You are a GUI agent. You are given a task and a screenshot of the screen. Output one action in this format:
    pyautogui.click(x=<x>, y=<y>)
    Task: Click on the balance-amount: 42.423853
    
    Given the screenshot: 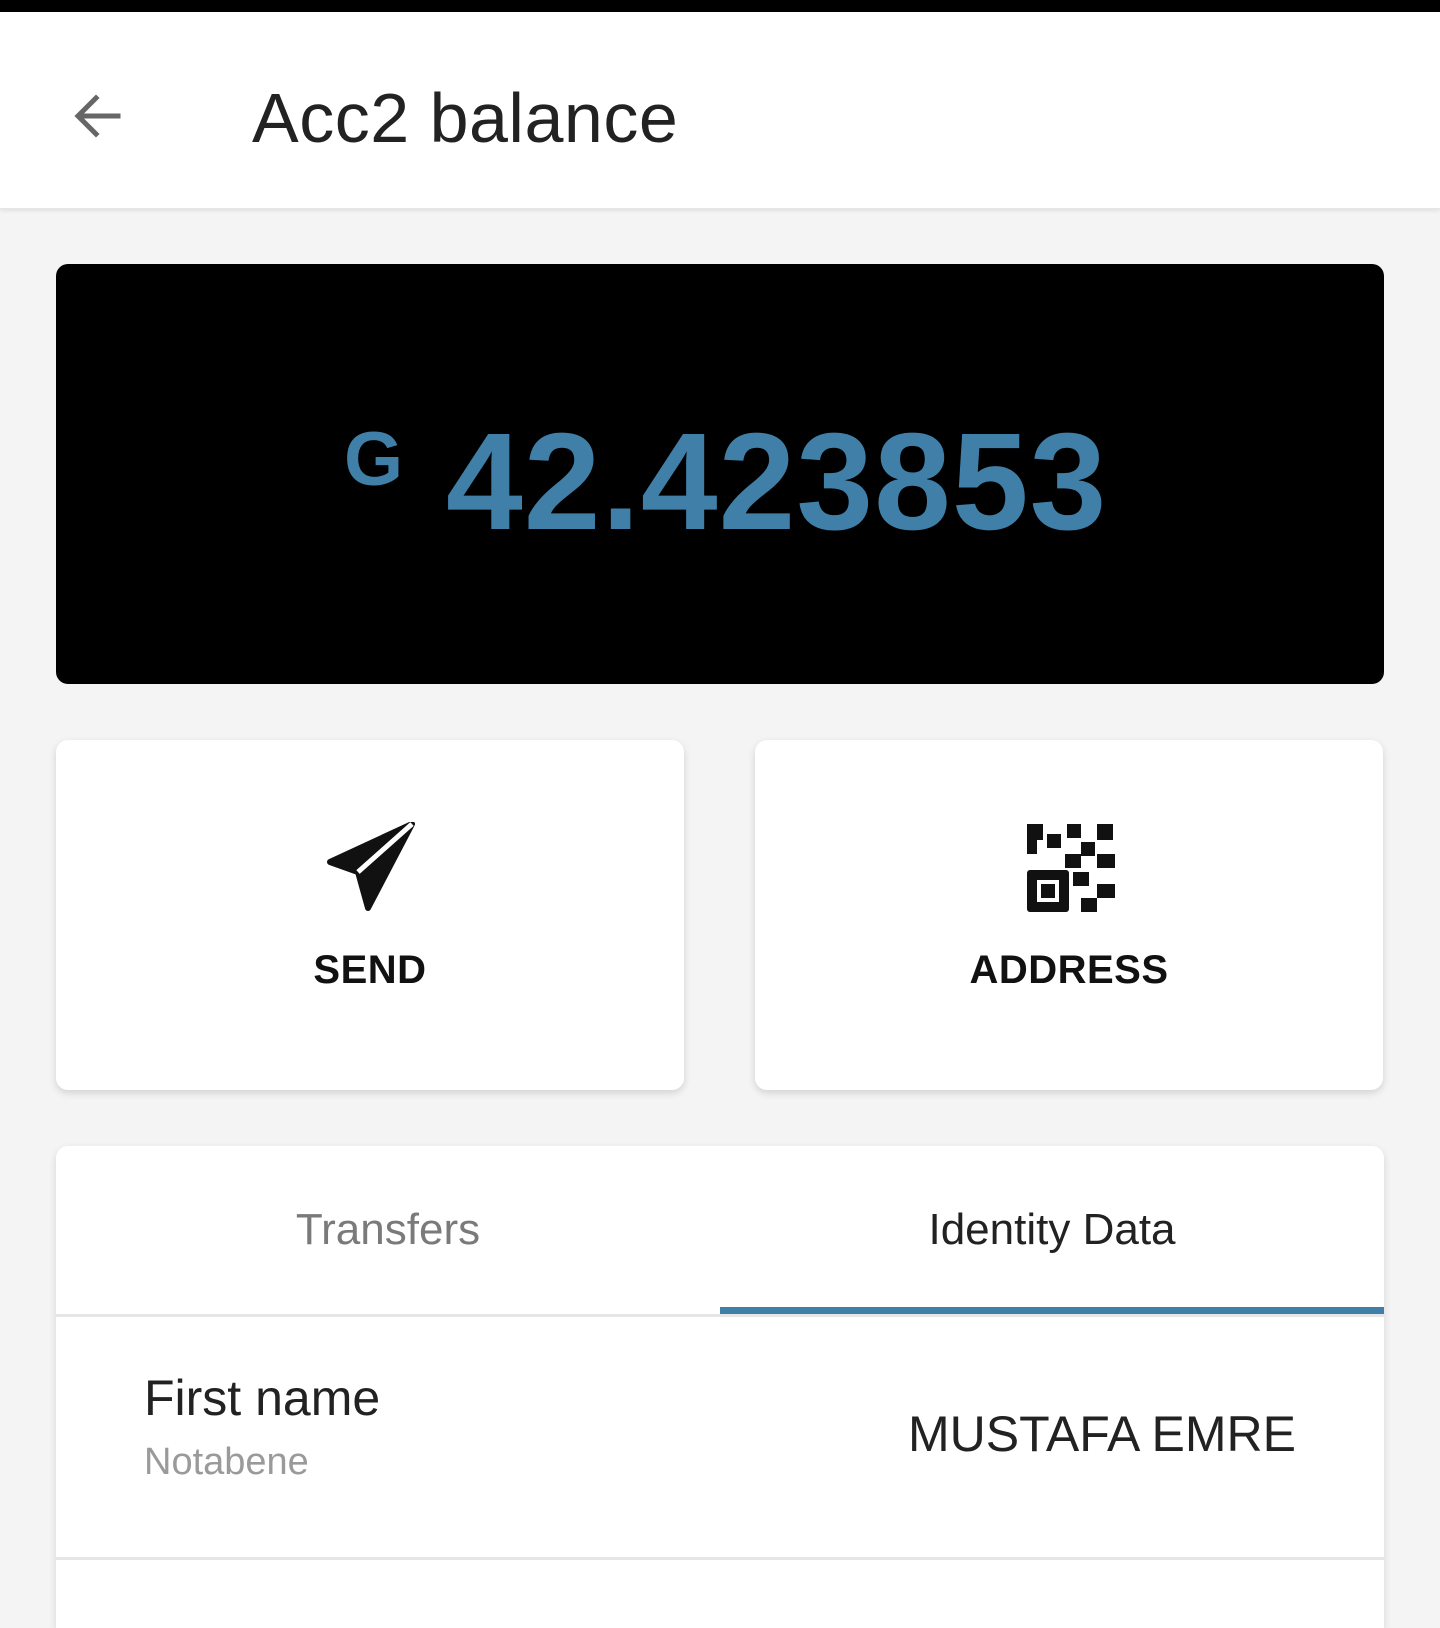 What is the action you would take?
    pyautogui.click(x=777, y=482)
    